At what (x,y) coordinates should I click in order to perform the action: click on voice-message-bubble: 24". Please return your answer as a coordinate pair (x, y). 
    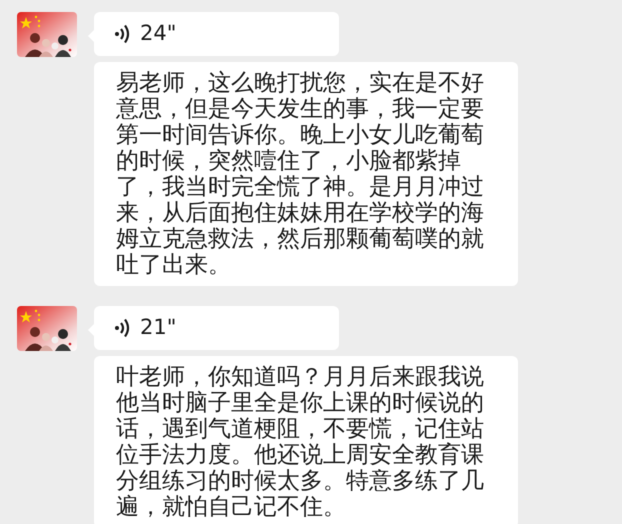
    Looking at the image, I should click on (216, 34).